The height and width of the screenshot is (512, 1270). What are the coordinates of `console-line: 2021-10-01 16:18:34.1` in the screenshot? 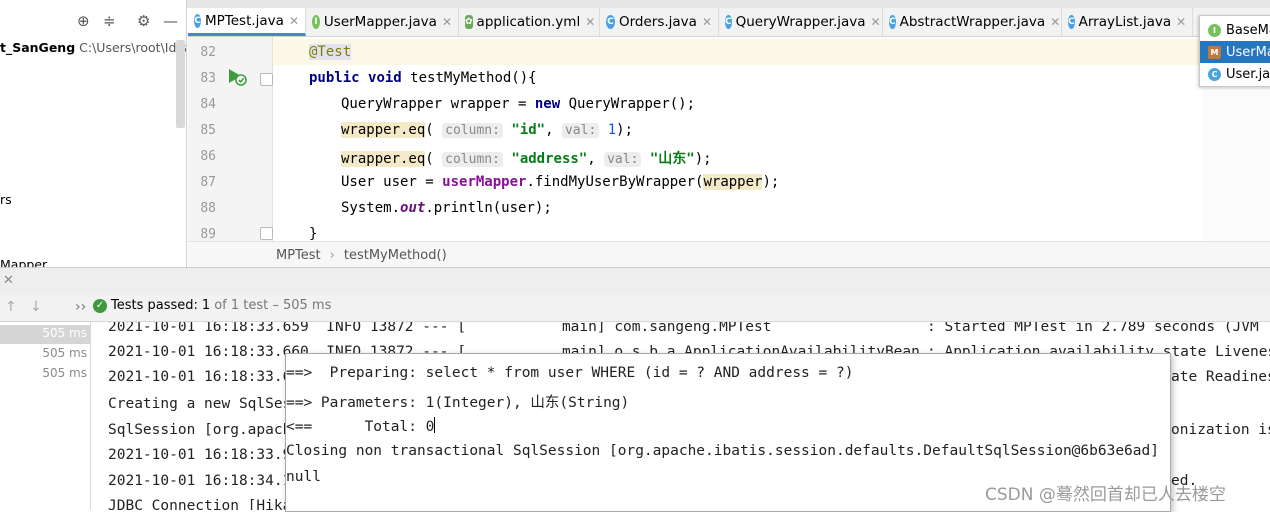 It's located at (200, 481).